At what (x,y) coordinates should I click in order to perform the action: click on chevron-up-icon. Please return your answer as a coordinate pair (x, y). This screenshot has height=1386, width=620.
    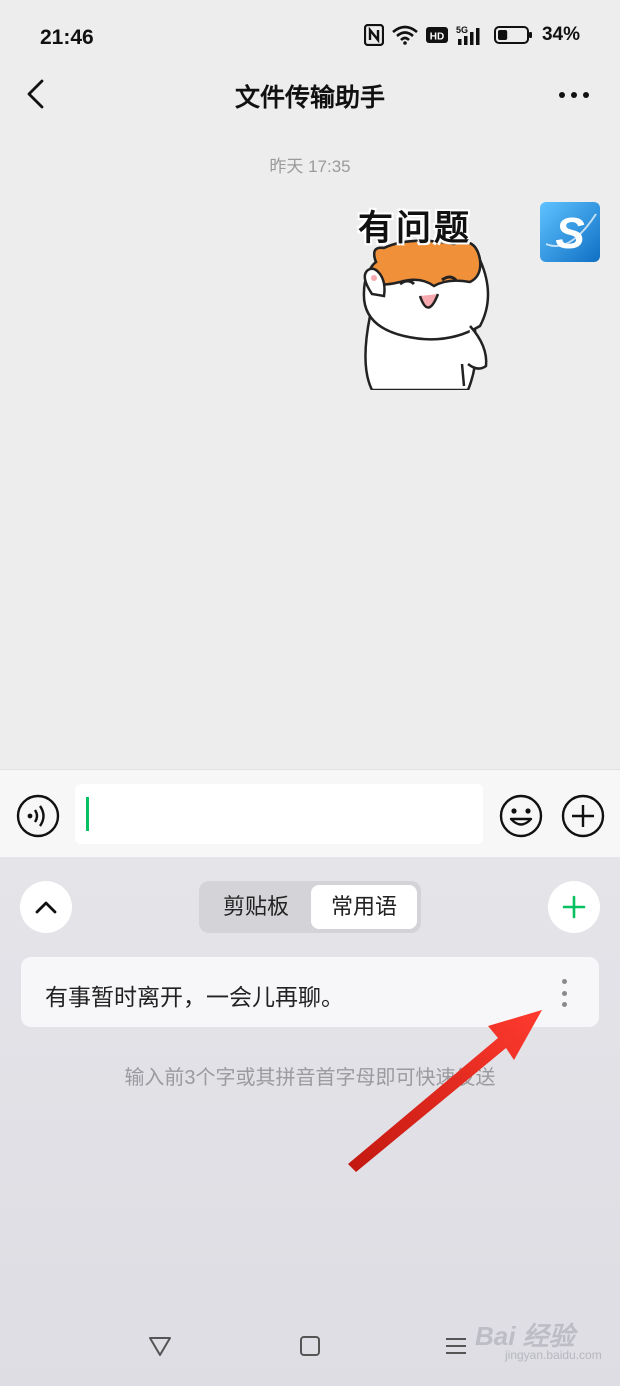
    Looking at the image, I should click on (46, 907).